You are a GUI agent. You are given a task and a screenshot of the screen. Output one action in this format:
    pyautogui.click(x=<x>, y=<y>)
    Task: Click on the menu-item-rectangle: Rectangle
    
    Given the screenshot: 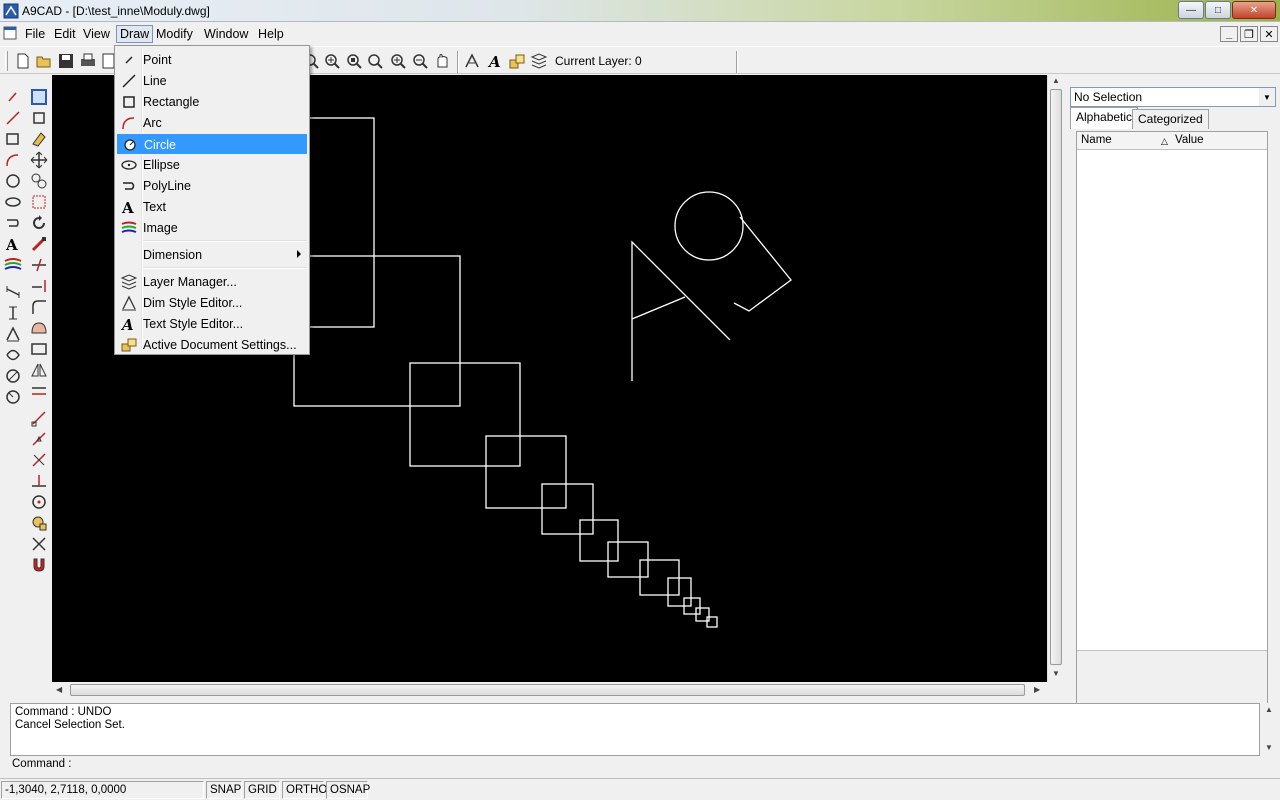 What is the action you would take?
    pyautogui.click(x=212, y=102)
    